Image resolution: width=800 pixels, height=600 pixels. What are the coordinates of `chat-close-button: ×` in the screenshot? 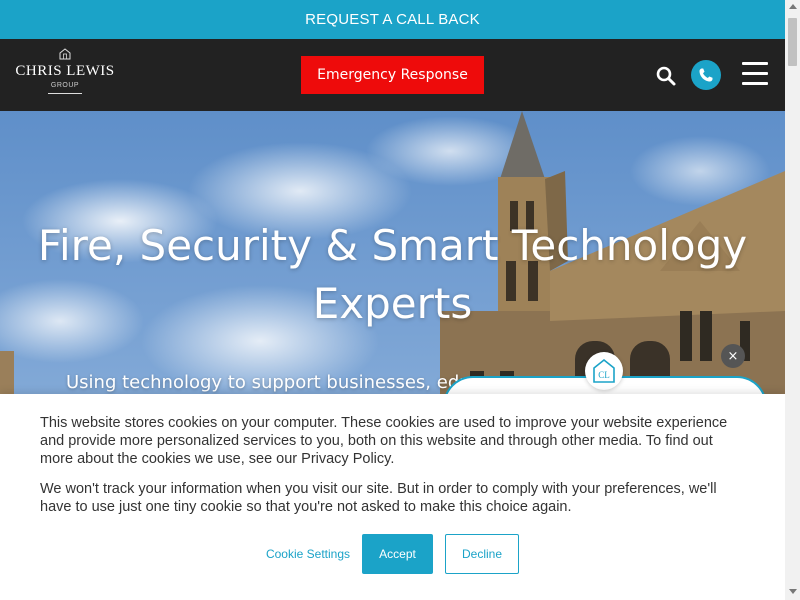 It's located at (733, 356).